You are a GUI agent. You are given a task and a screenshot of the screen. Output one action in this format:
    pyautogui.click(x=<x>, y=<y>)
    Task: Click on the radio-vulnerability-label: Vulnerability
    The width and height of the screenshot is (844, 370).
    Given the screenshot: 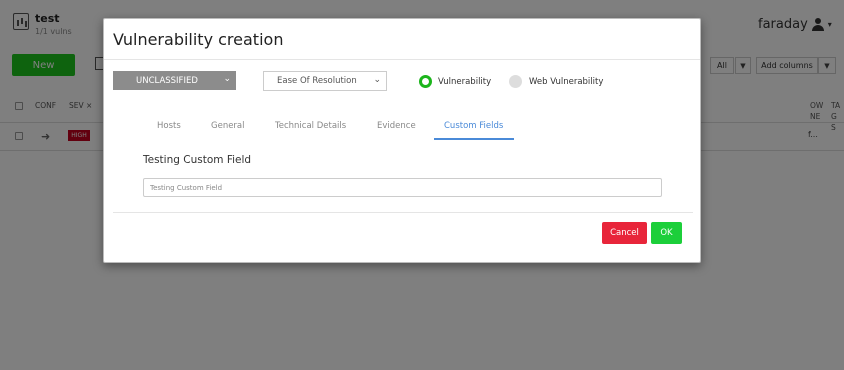 What is the action you would take?
    pyautogui.click(x=464, y=82)
    